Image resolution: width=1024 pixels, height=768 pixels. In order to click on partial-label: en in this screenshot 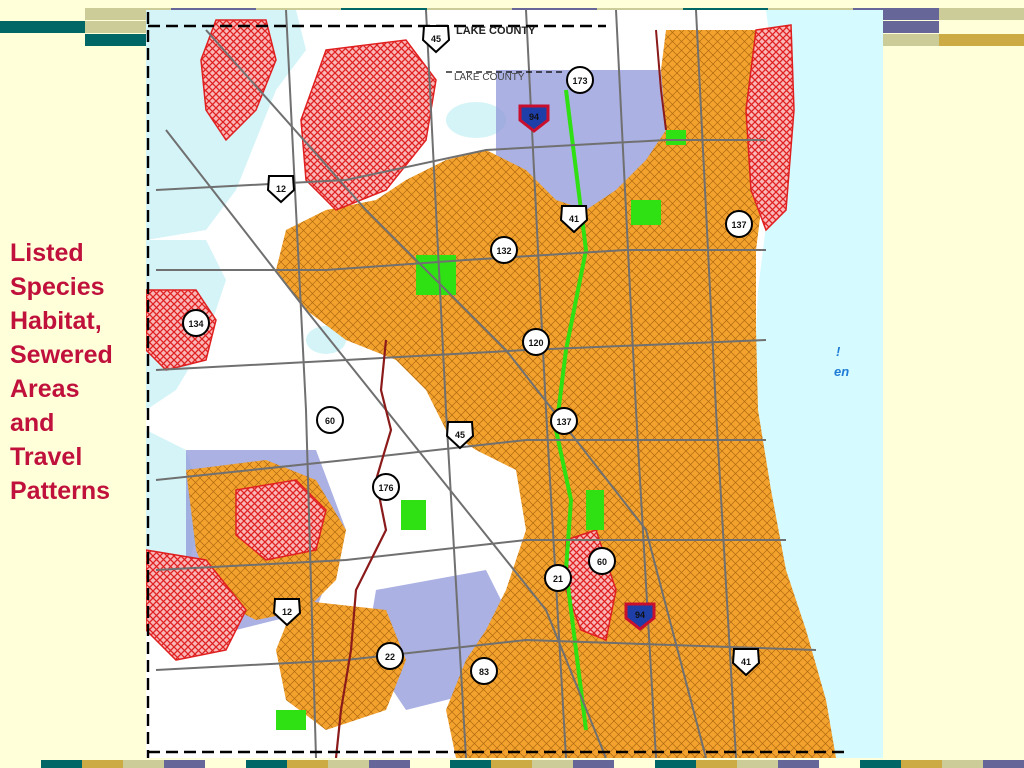, I will do `click(841, 371)`.